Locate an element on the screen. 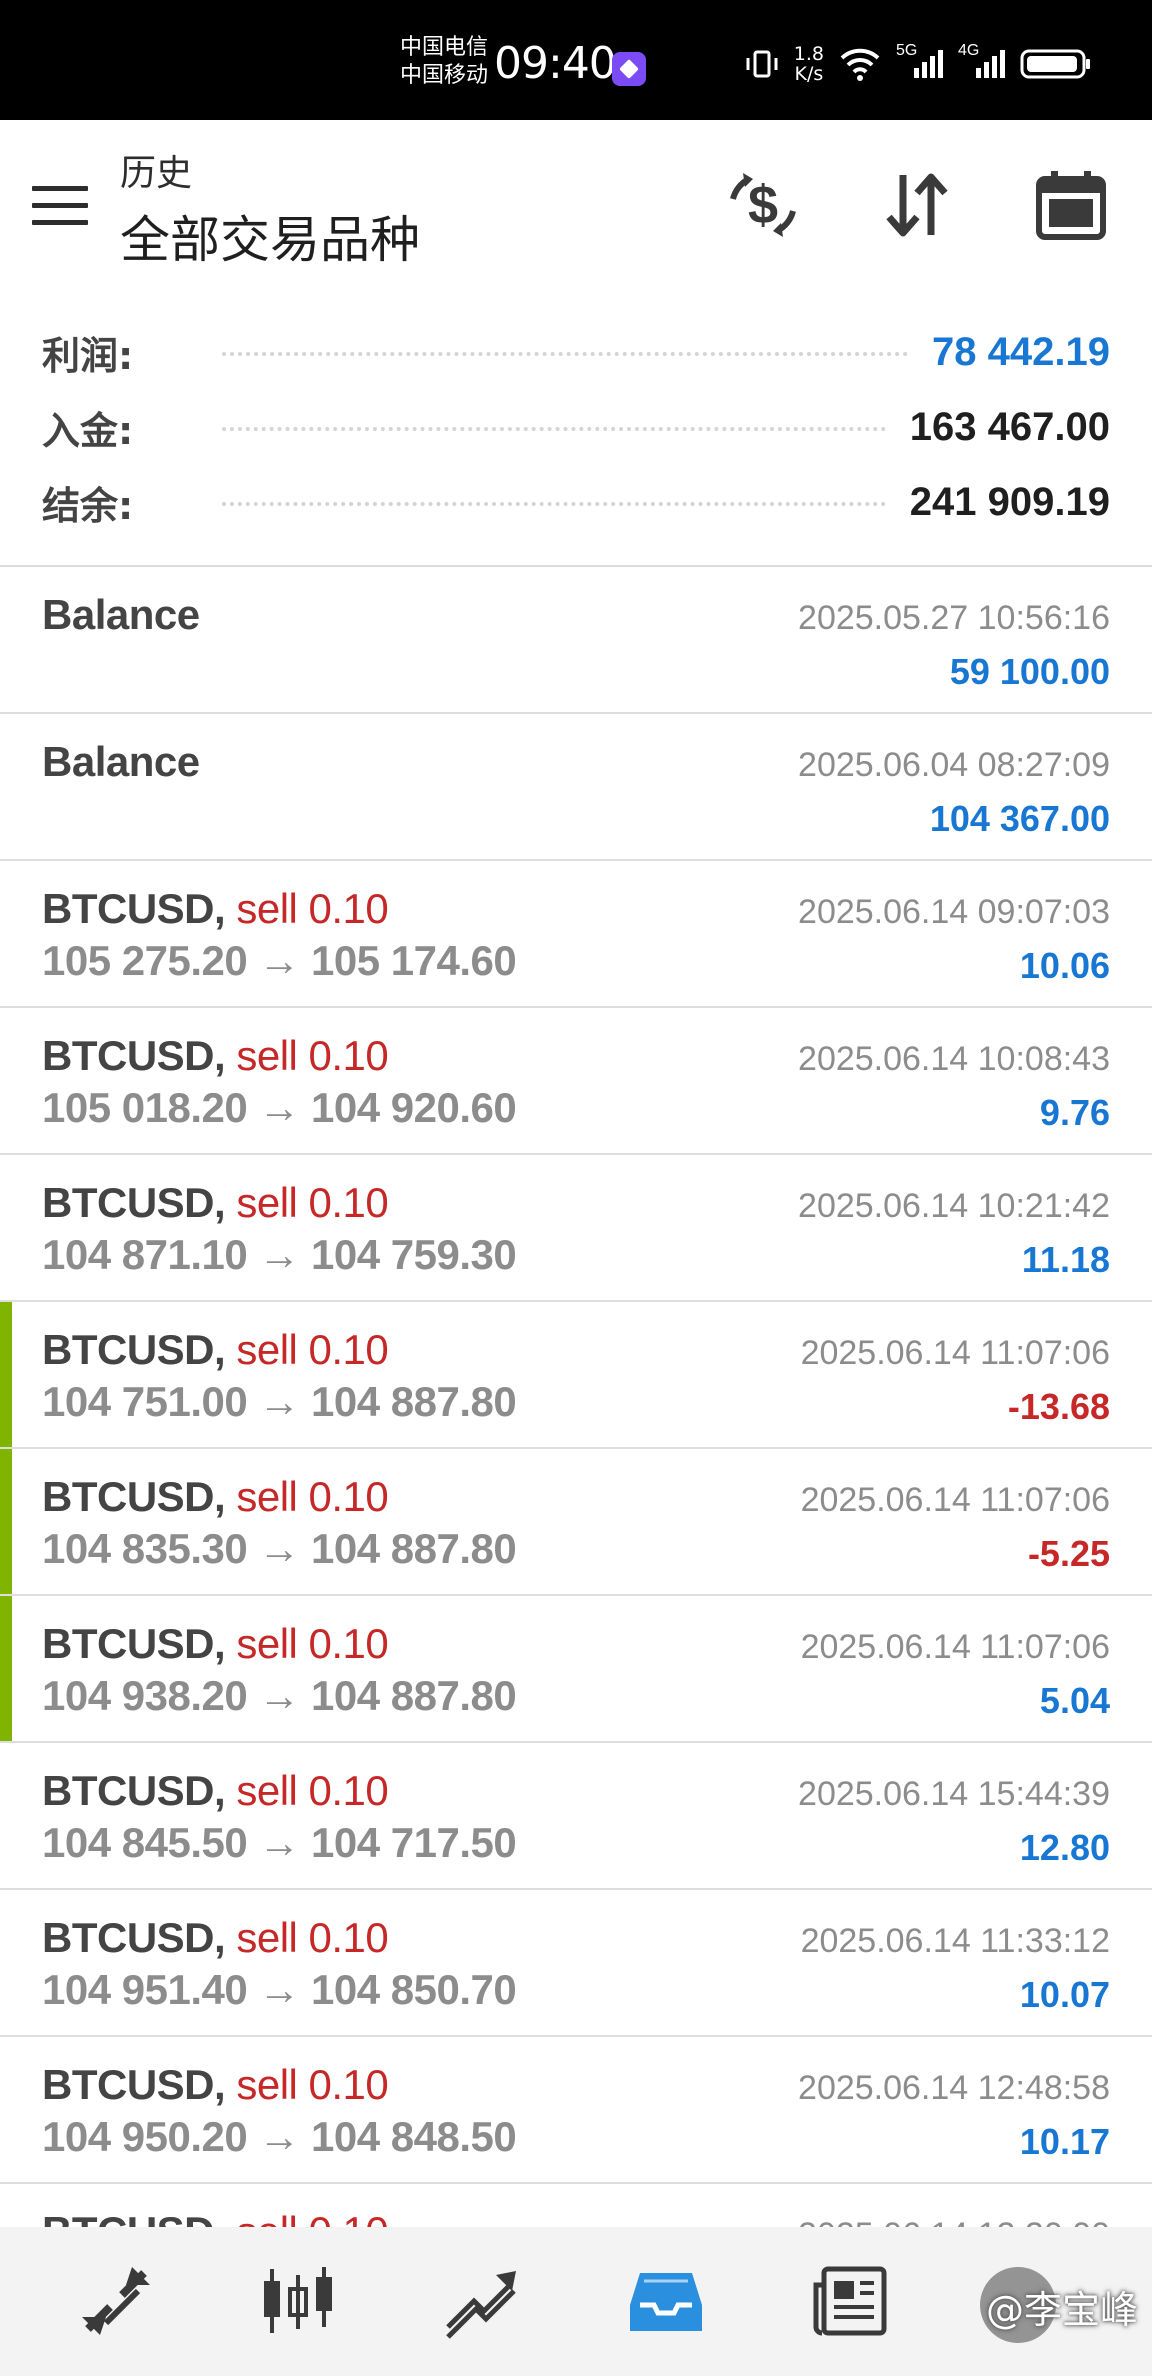 This screenshot has height=2376, width=1152. history-row: Balance 2025.06.04 08:27:09 104 367.00 is located at coordinates (576, 787).